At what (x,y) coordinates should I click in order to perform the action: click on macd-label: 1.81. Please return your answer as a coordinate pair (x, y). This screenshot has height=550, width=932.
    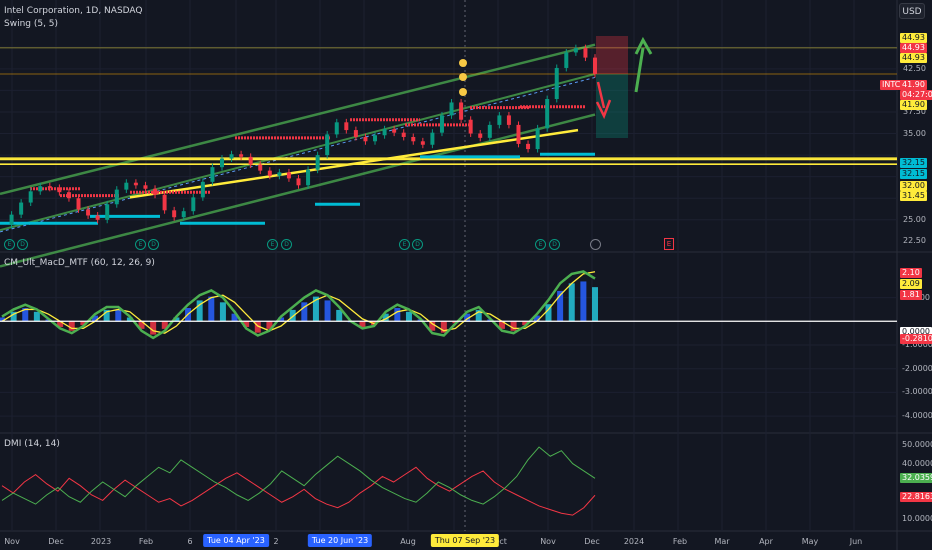
    Looking at the image, I should click on (911, 295).